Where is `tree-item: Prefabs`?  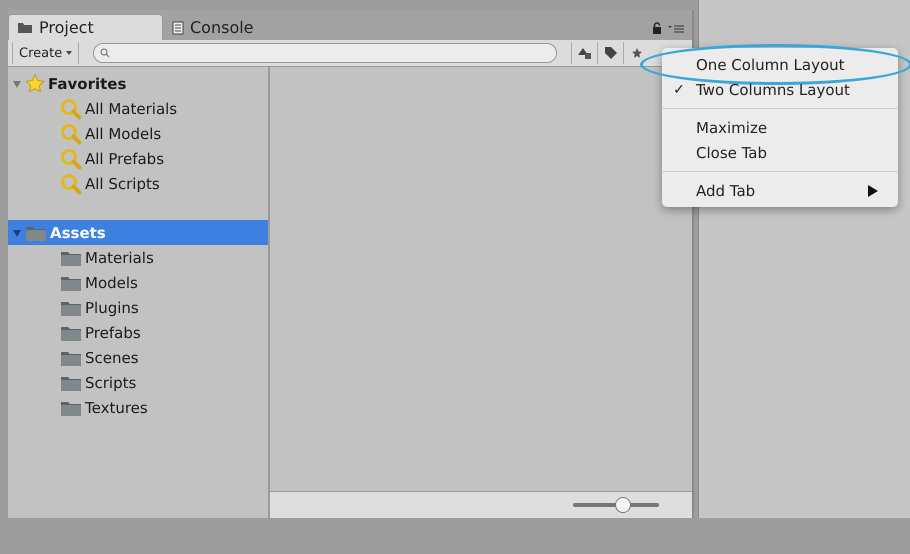
tree-item: Prefabs is located at coordinates (138, 332).